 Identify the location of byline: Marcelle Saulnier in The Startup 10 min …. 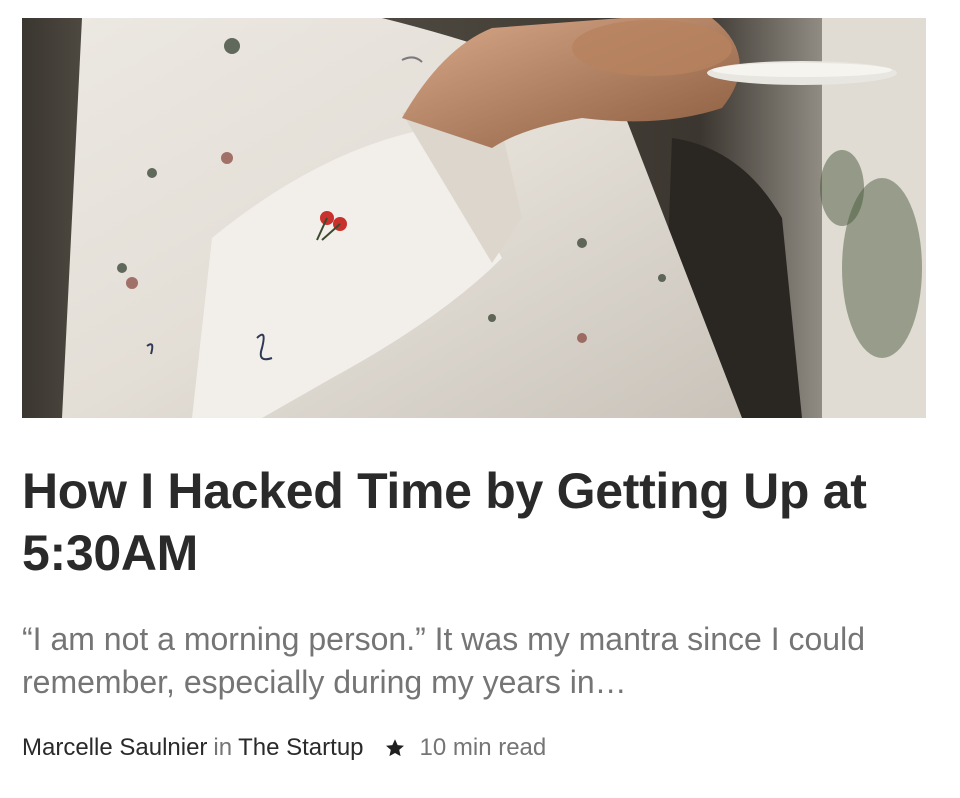
(284, 748).